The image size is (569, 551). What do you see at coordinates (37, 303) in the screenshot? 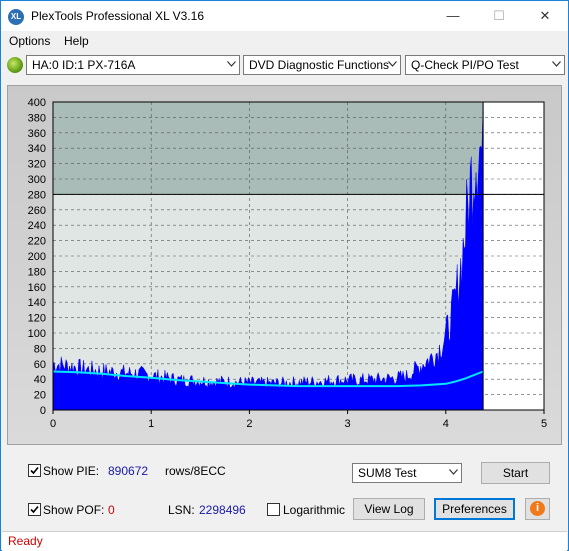
I see `y-tick-label: 140` at bounding box center [37, 303].